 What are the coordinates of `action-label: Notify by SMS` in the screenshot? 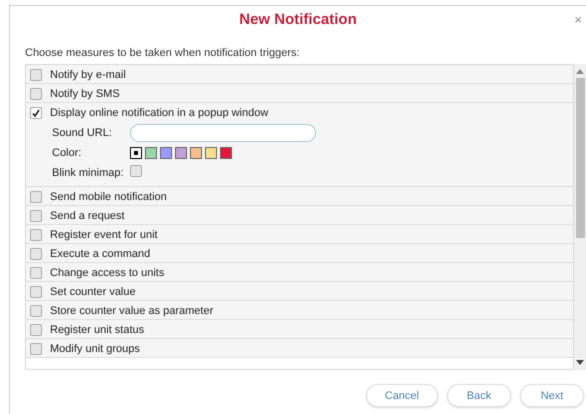 It's located at (85, 94).